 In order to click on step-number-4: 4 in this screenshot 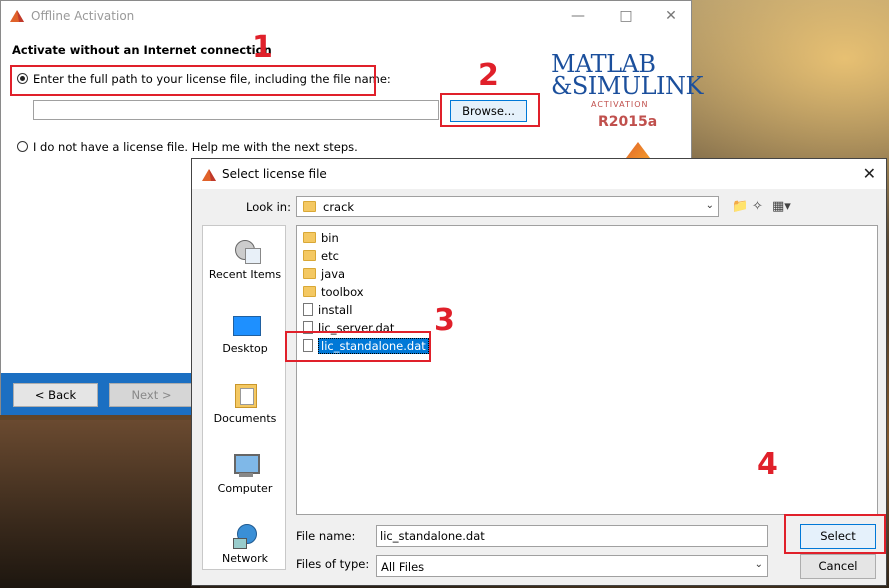, I will do `click(767, 464)`.